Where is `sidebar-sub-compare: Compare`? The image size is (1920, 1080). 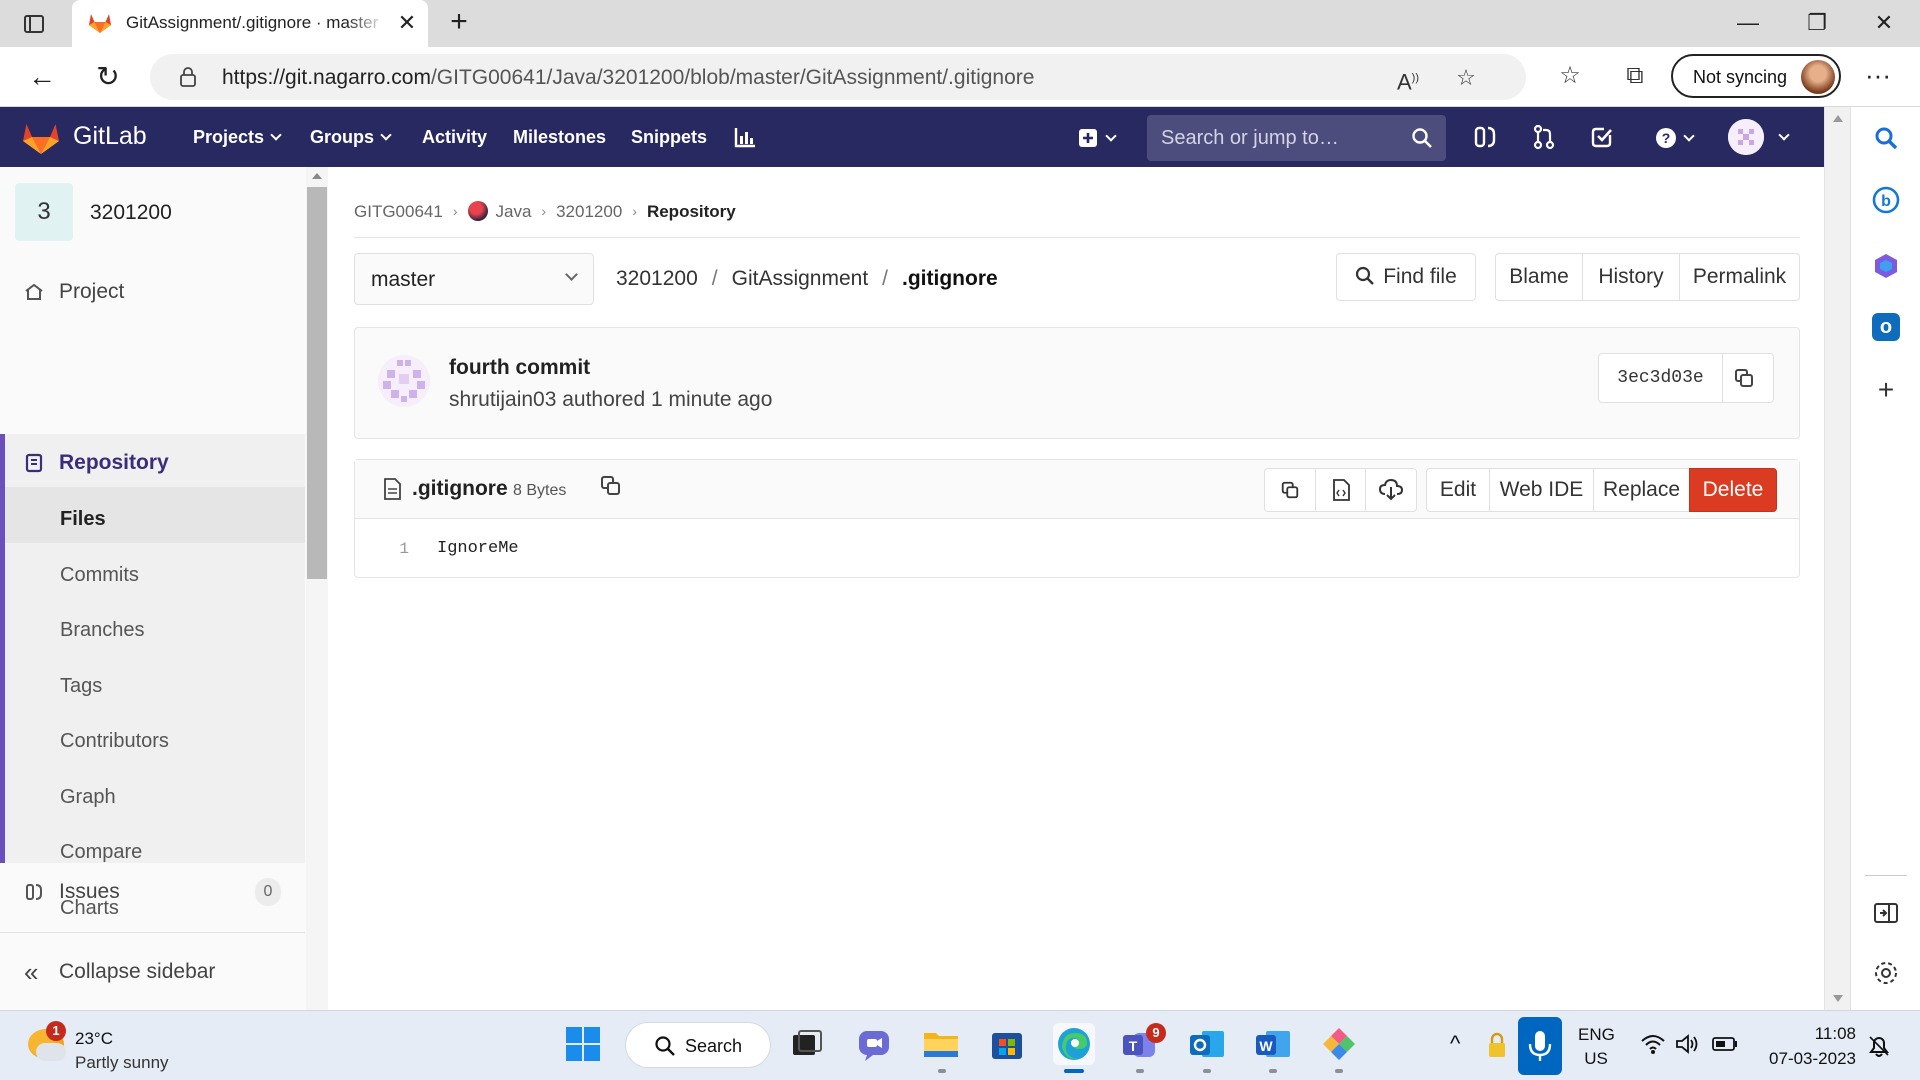 sidebar-sub-compare: Compare is located at coordinates (101, 852).